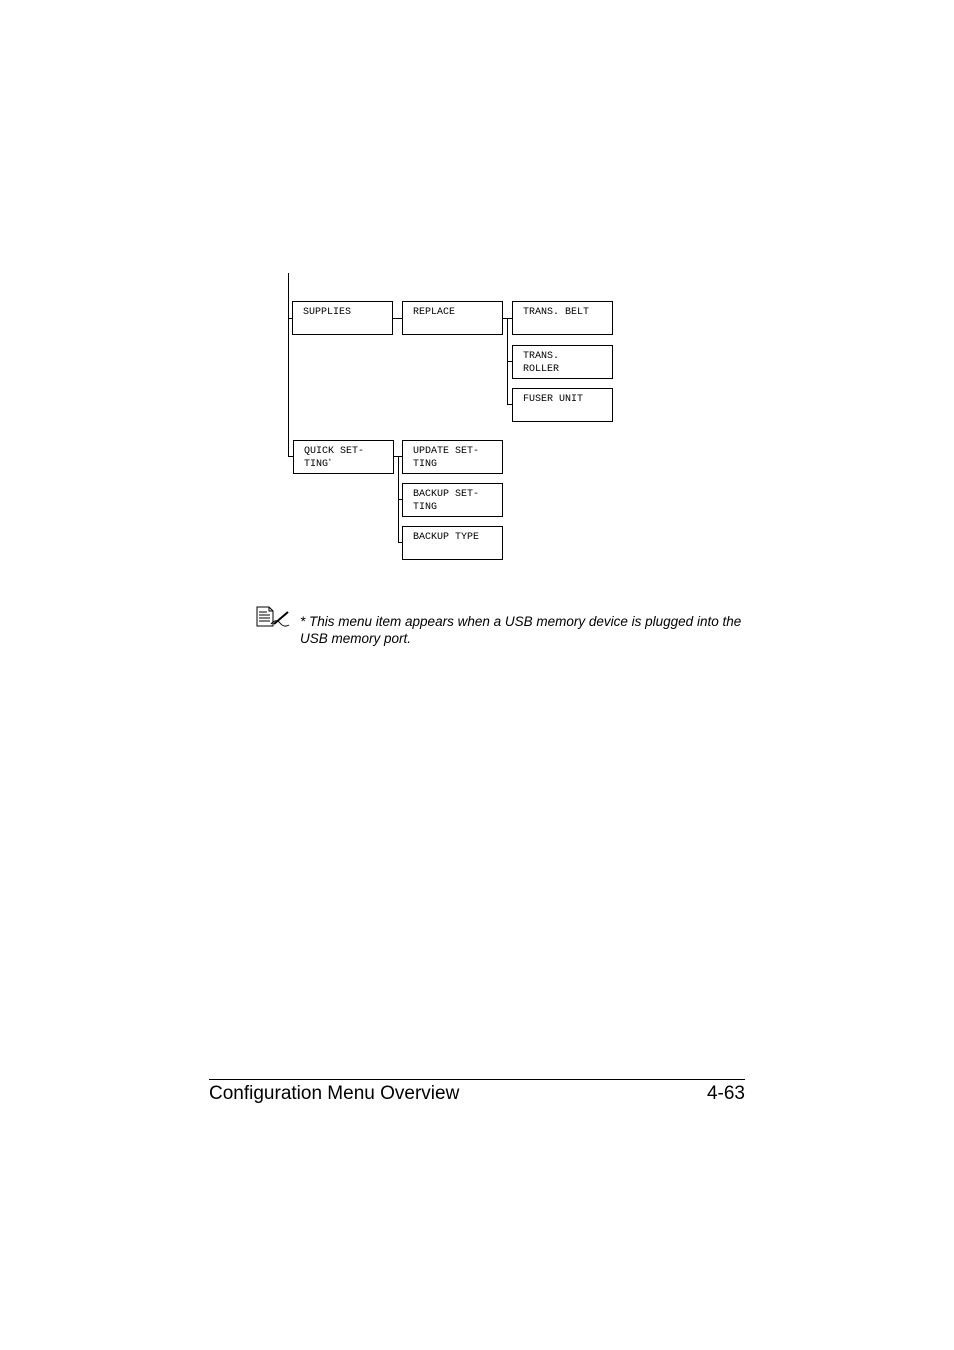 The width and height of the screenshot is (954, 1350). What do you see at coordinates (397, 318) in the screenshot?
I see `connector-supplies-replace` at bounding box center [397, 318].